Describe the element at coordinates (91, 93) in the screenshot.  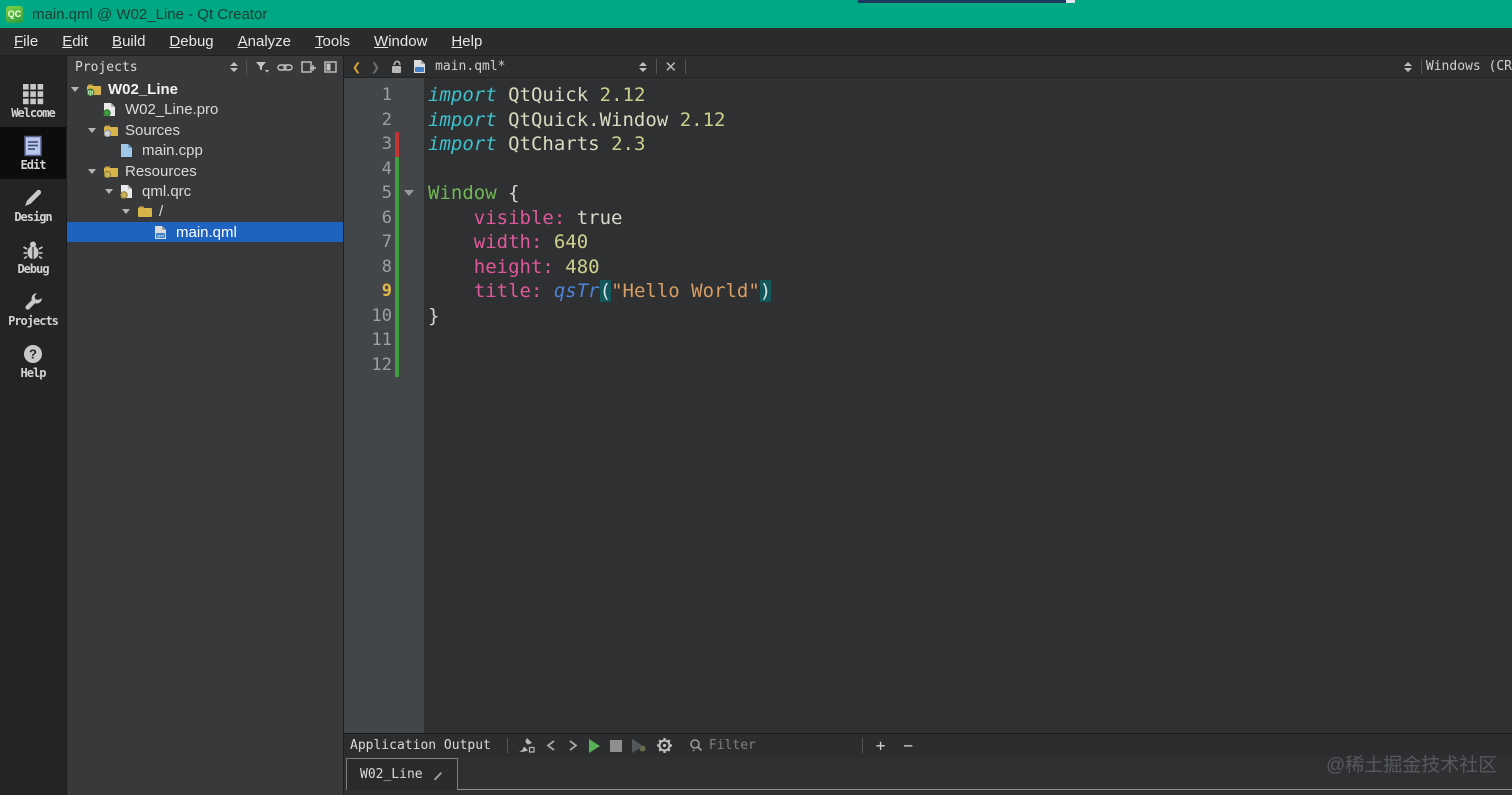
I see `svg-text: Qt` at that location.